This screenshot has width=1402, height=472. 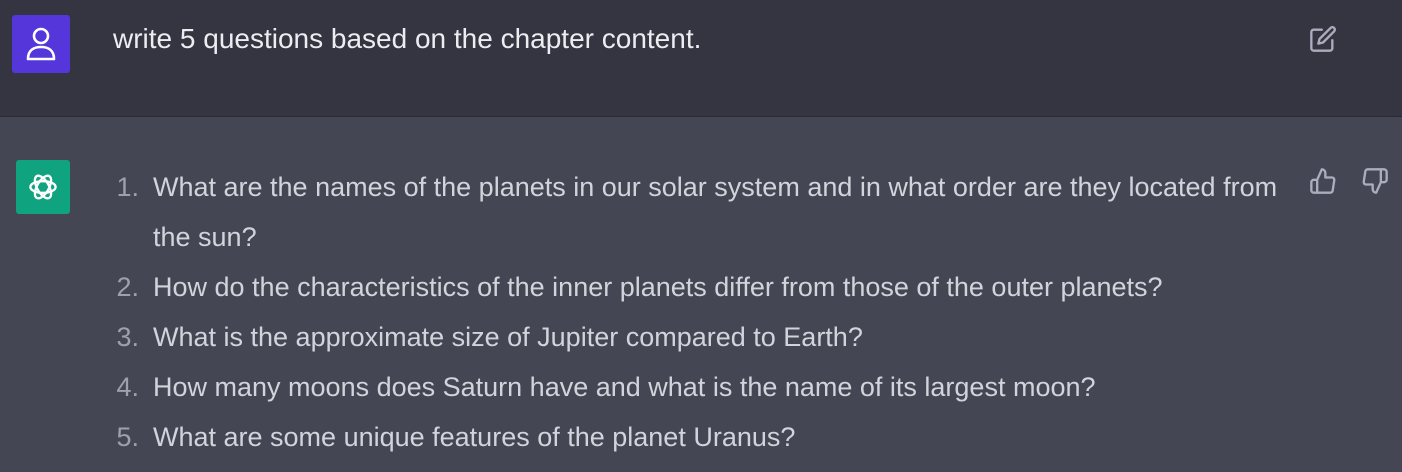 What do you see at coordinates (127, 337) in the screenshot?
I see `list-item-number: 3.` at bounding box center [127, 337].